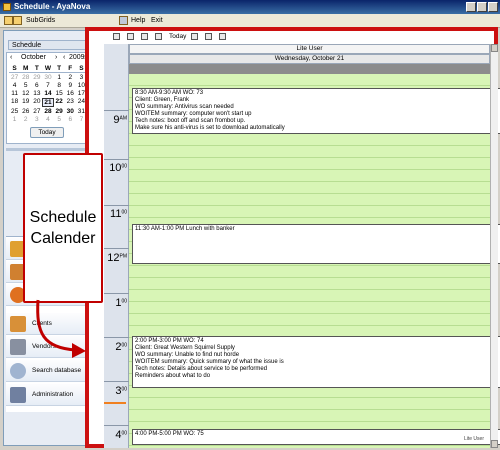  I want to click on today-button: Today, so click(47, 132).